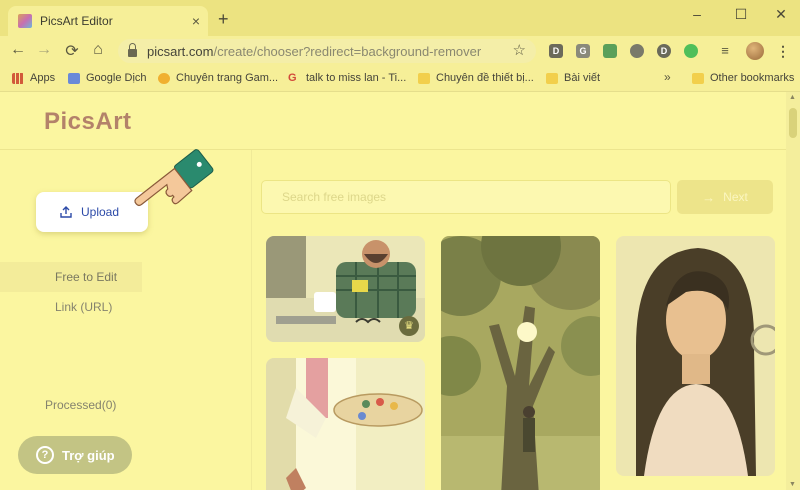 The image size is (800, 490). Describe the element at coordinates (725, 51) in the screenshot. I see `reading-list-icon: ≡` at that location.